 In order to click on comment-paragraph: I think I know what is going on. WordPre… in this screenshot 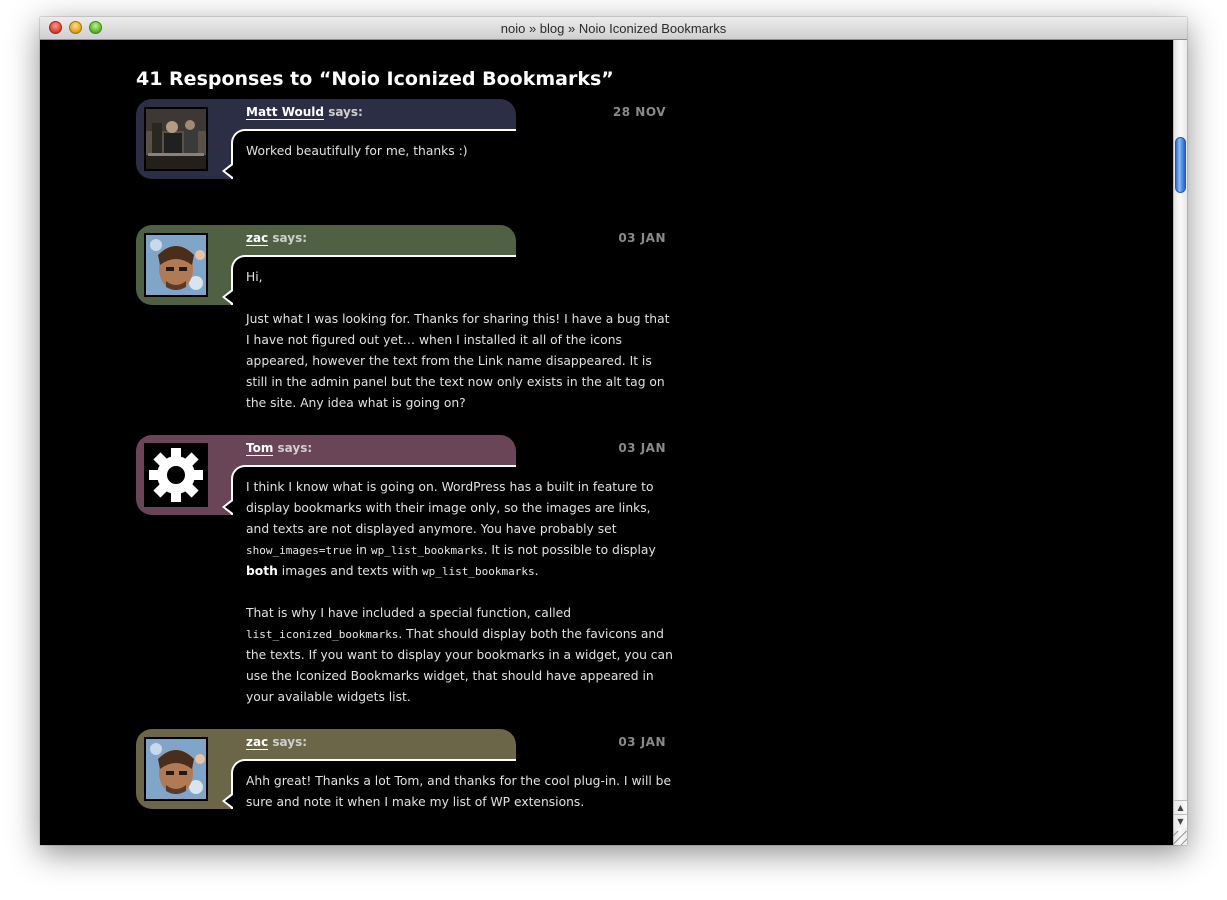, I will do `click(451, 529)`.